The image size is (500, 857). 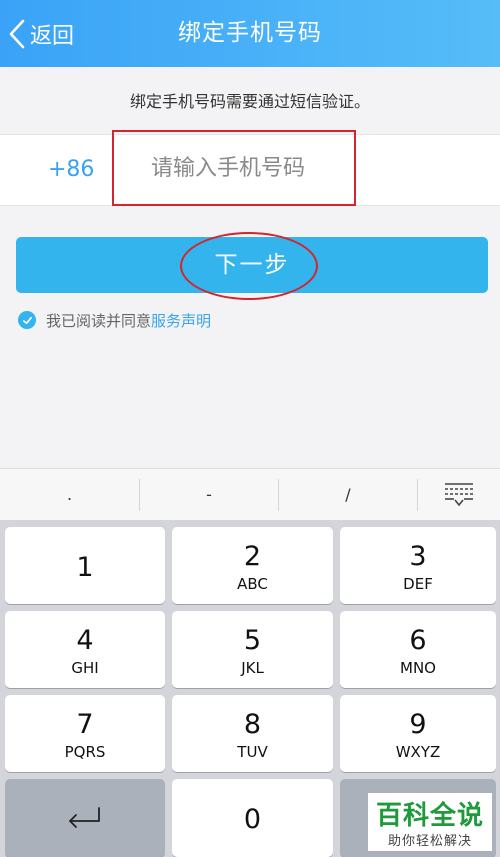 I want to click on key-digit: 9, so click(x=418, y=724).